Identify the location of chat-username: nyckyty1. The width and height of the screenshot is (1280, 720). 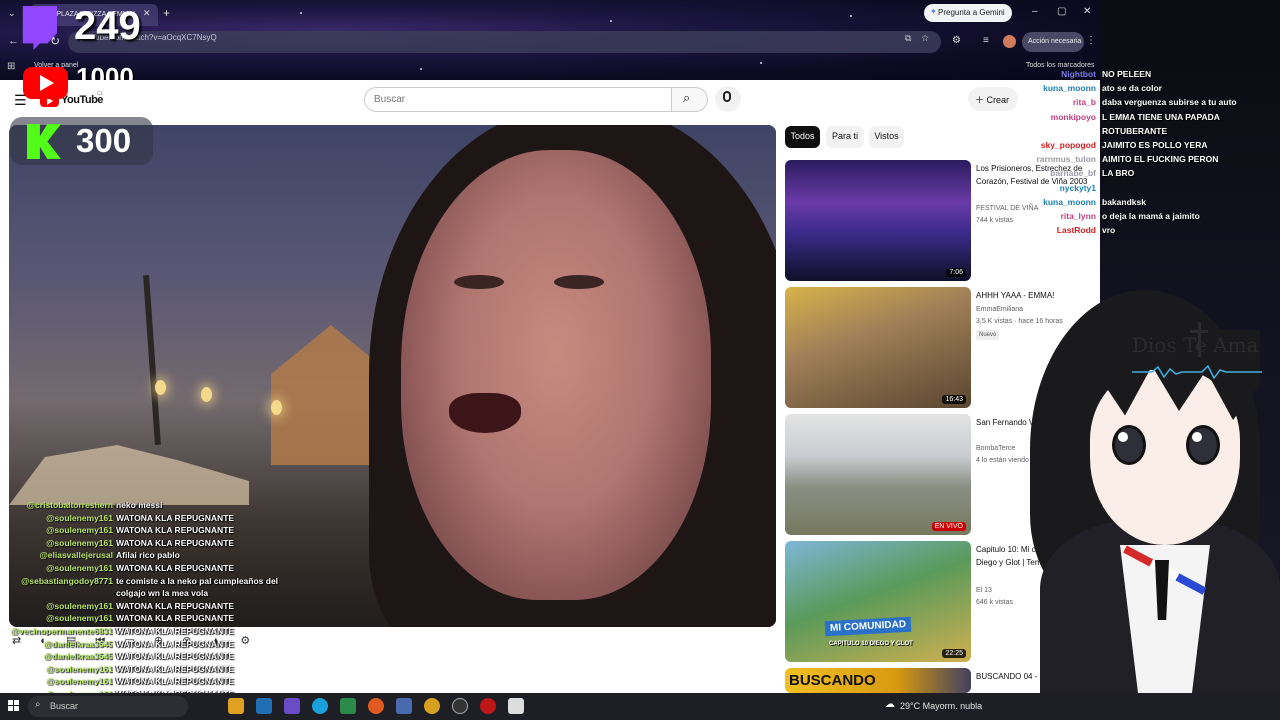
(1077, 187).